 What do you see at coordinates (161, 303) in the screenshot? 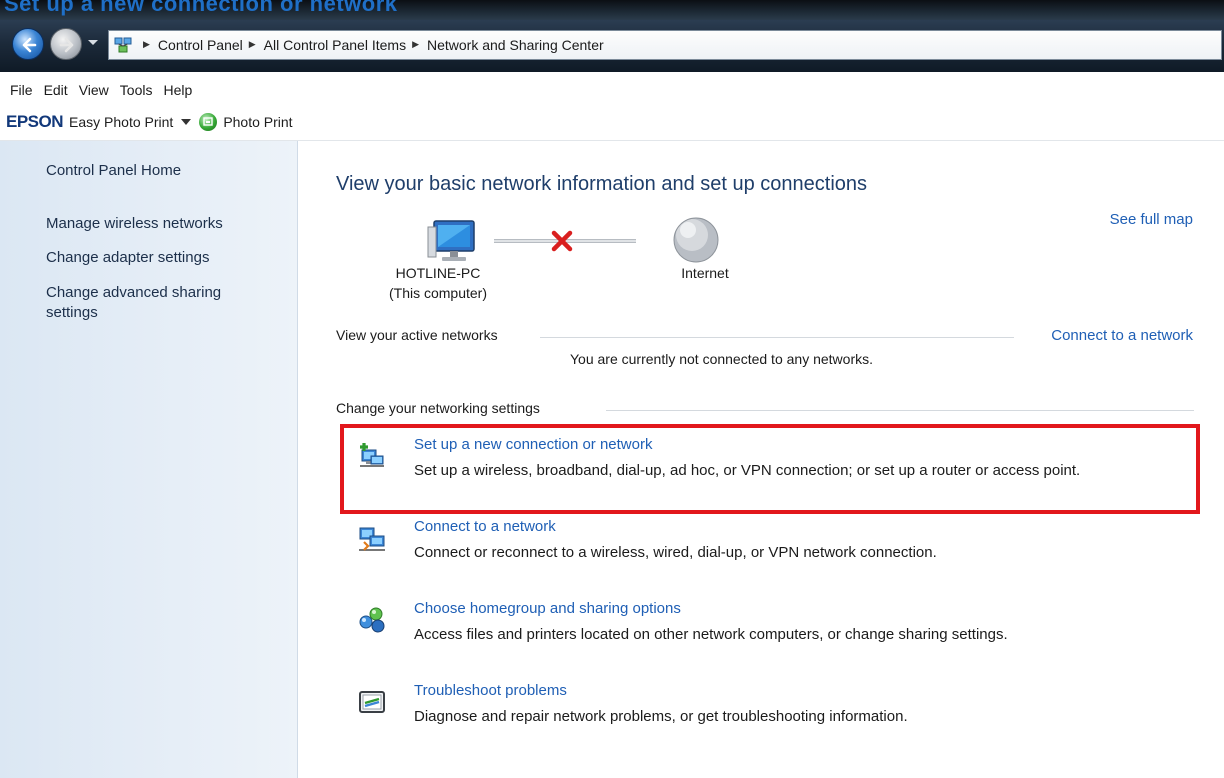
I see `change-advanced-sharing-link: Change advanced sharing settings` at bounding box center [161, 303].